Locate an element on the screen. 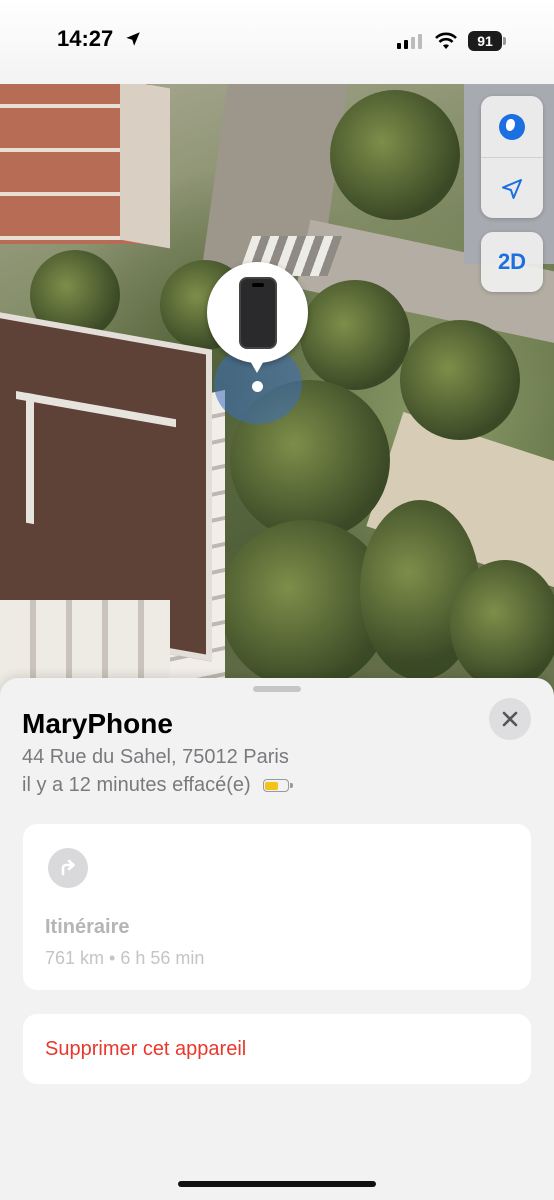  battery-level-icon is located at coordinates (277, 785).